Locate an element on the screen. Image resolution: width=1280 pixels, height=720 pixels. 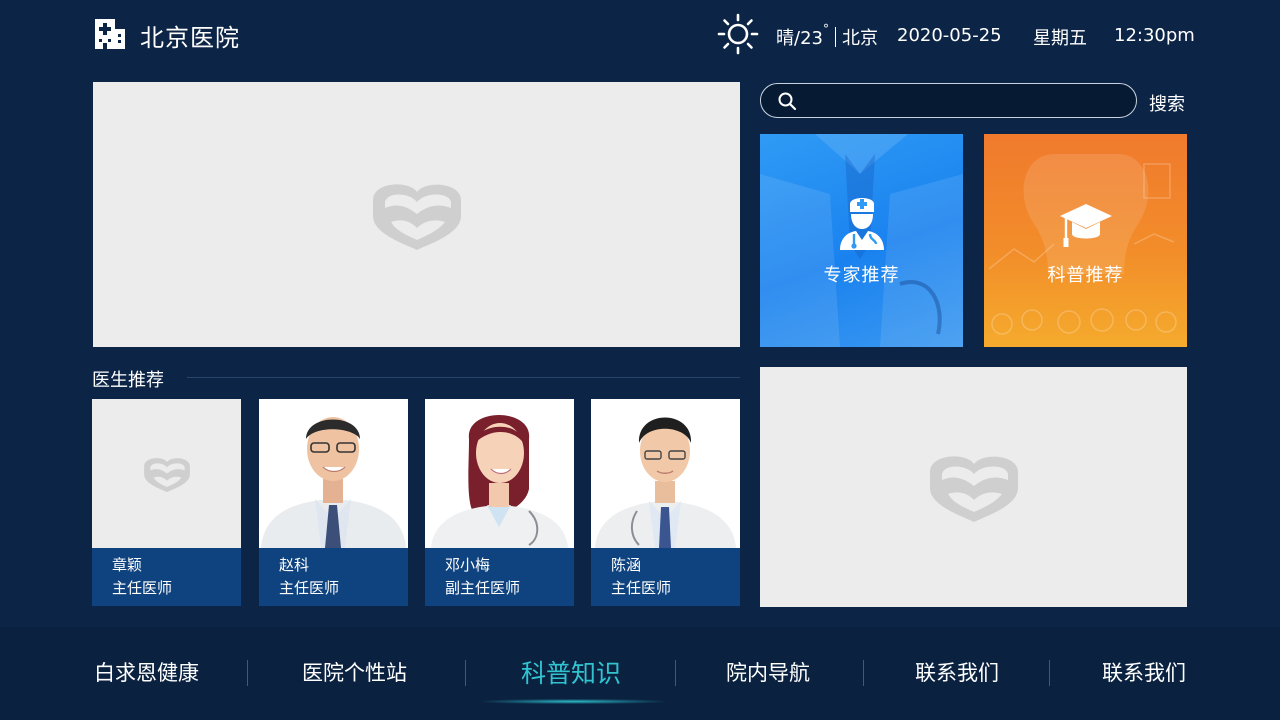
graduation-cap-icon is located at coordinates (1086, 225).